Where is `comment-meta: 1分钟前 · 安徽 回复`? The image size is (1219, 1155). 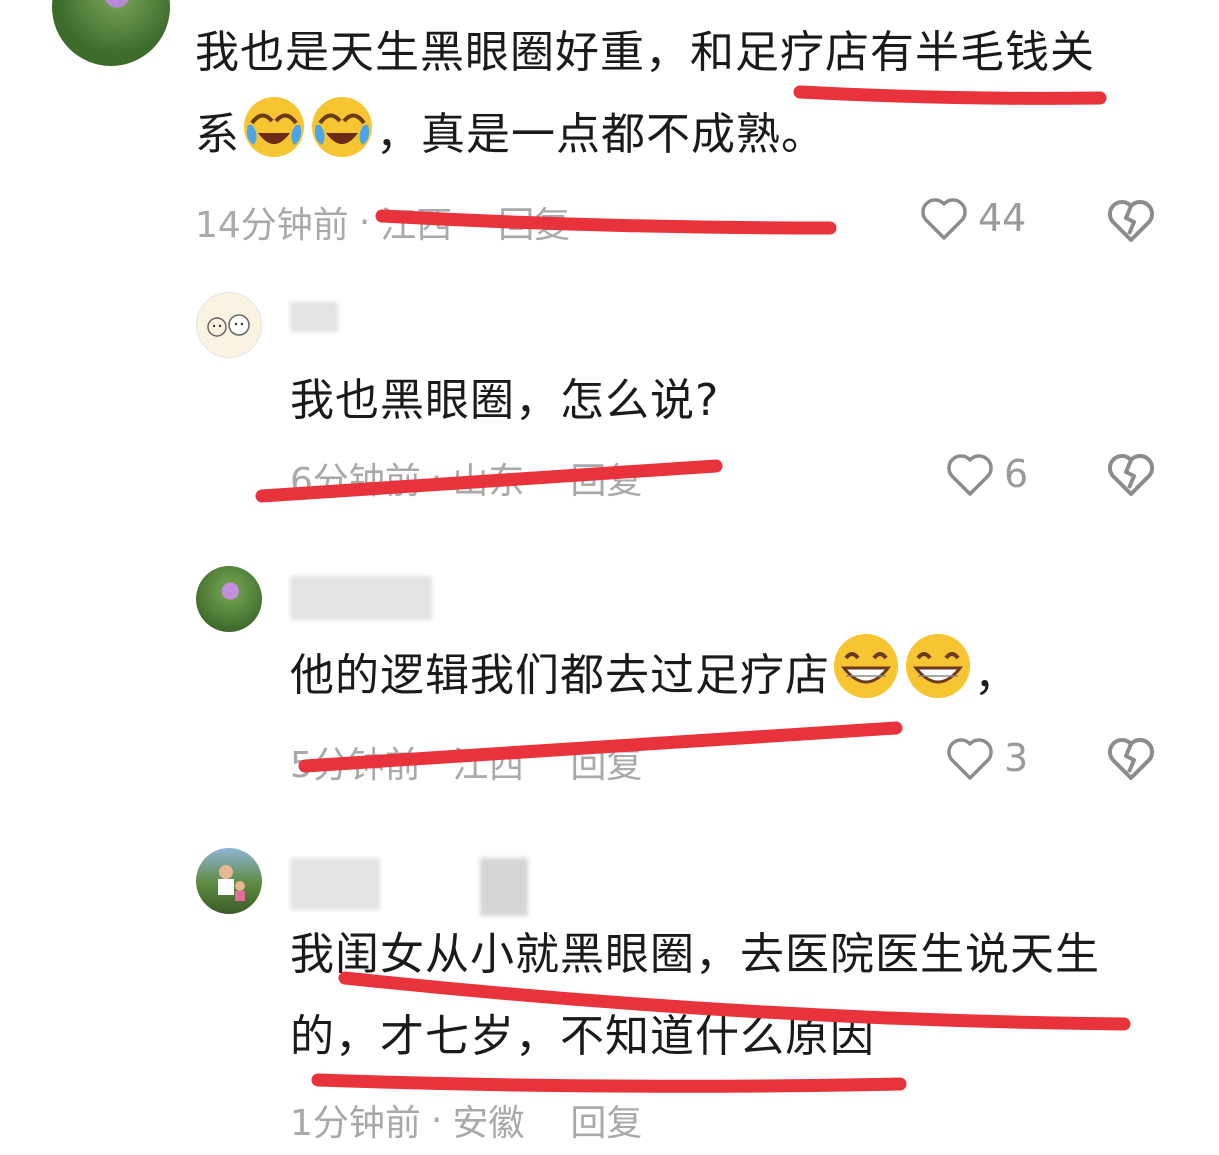
comment-meta: 1分钟前 · 安徽 回复 is located at coordinates (466, 1120).